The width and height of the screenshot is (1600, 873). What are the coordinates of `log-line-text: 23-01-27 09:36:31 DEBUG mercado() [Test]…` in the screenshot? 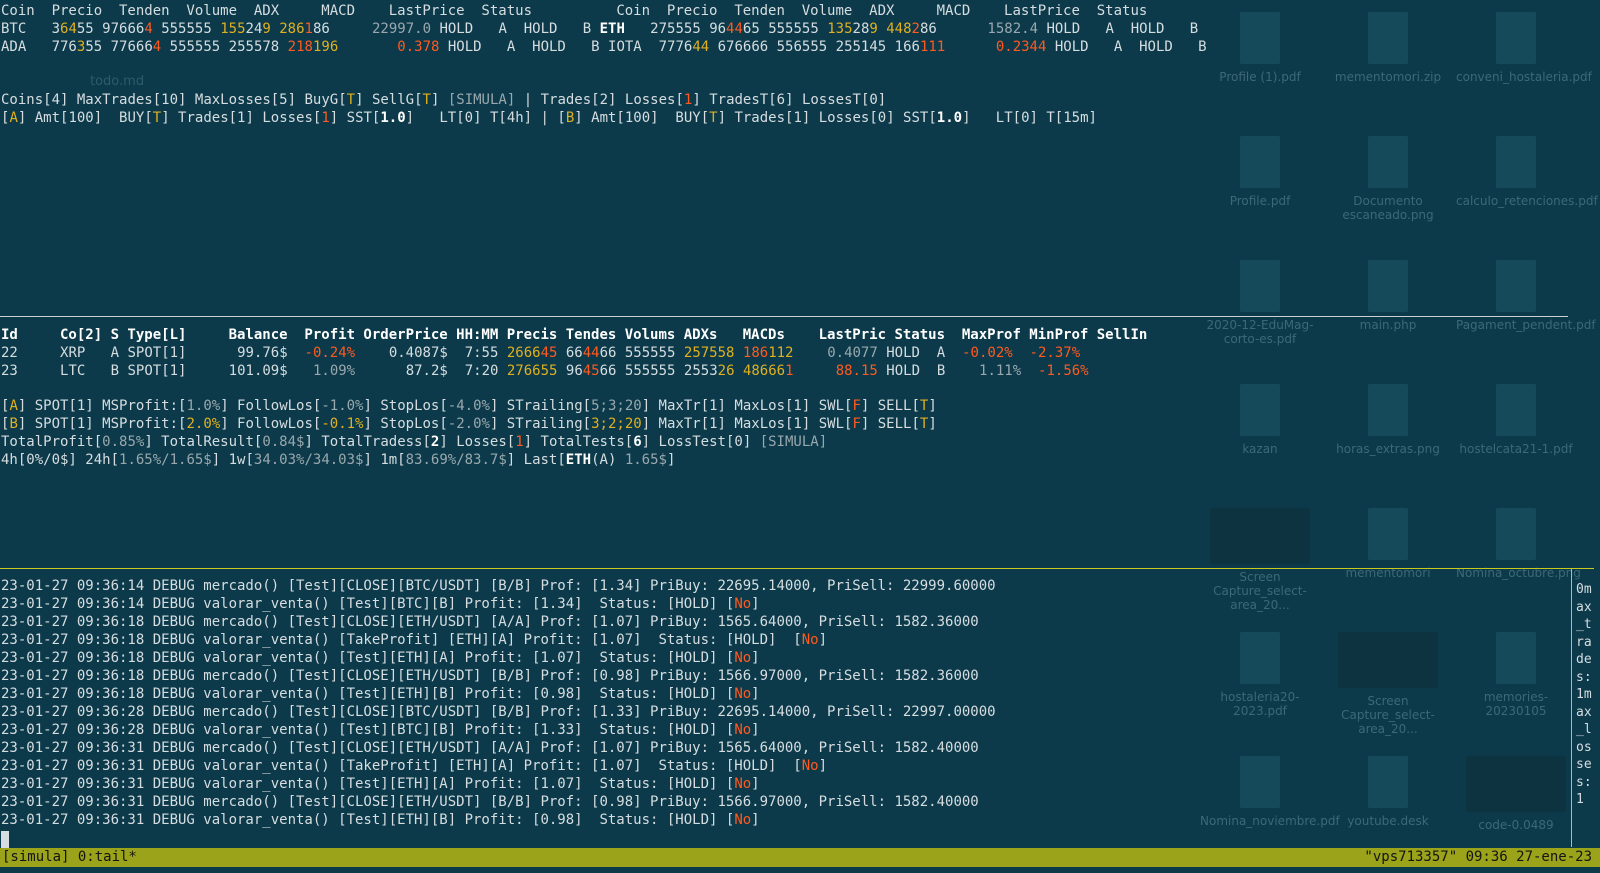 It's located at (490, 802).